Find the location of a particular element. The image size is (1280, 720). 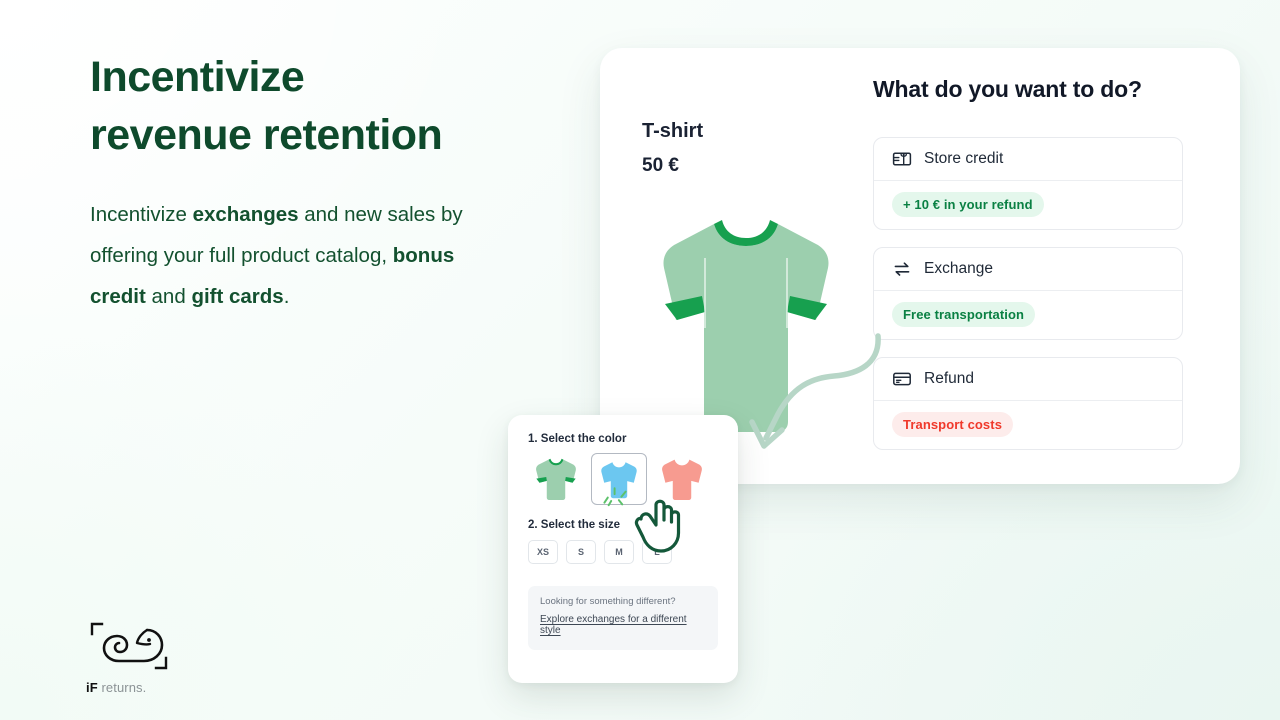

brand-logo: iF returns. is located at coordinates (146, 656).